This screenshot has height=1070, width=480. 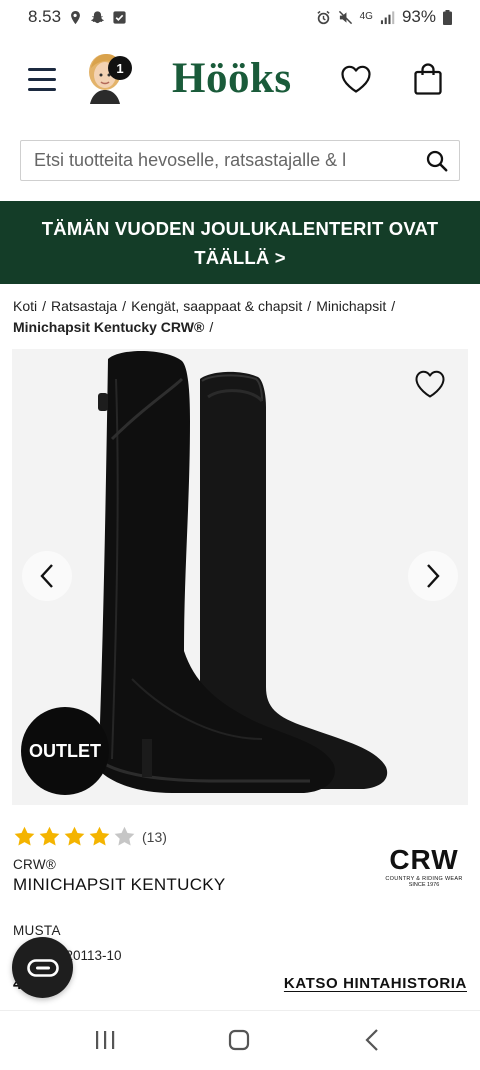 What do you see at coordinates (119, 884) in the screenshot?
I see `product-name: MINICHAPSIT KENTUCKY` at bounding box center [119, 884].